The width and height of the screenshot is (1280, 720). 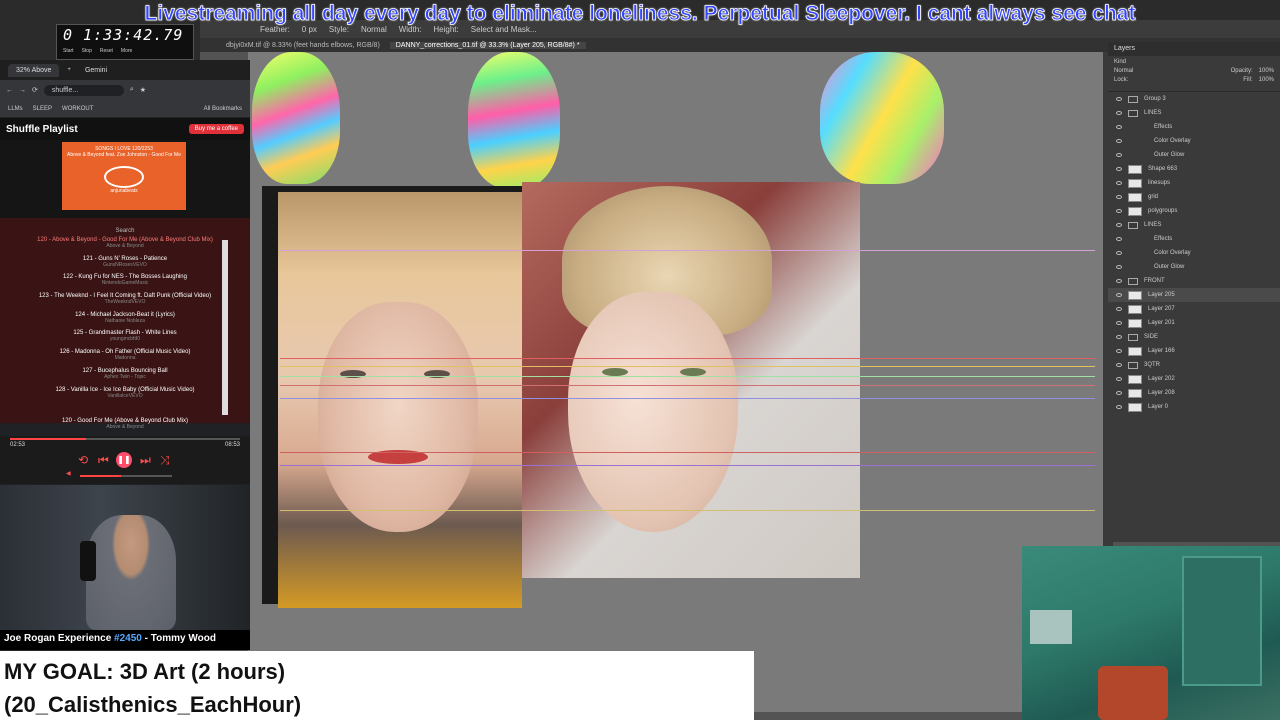 I want to click on stopwatch-reset-button: Reset, so click(x=106, y=51).